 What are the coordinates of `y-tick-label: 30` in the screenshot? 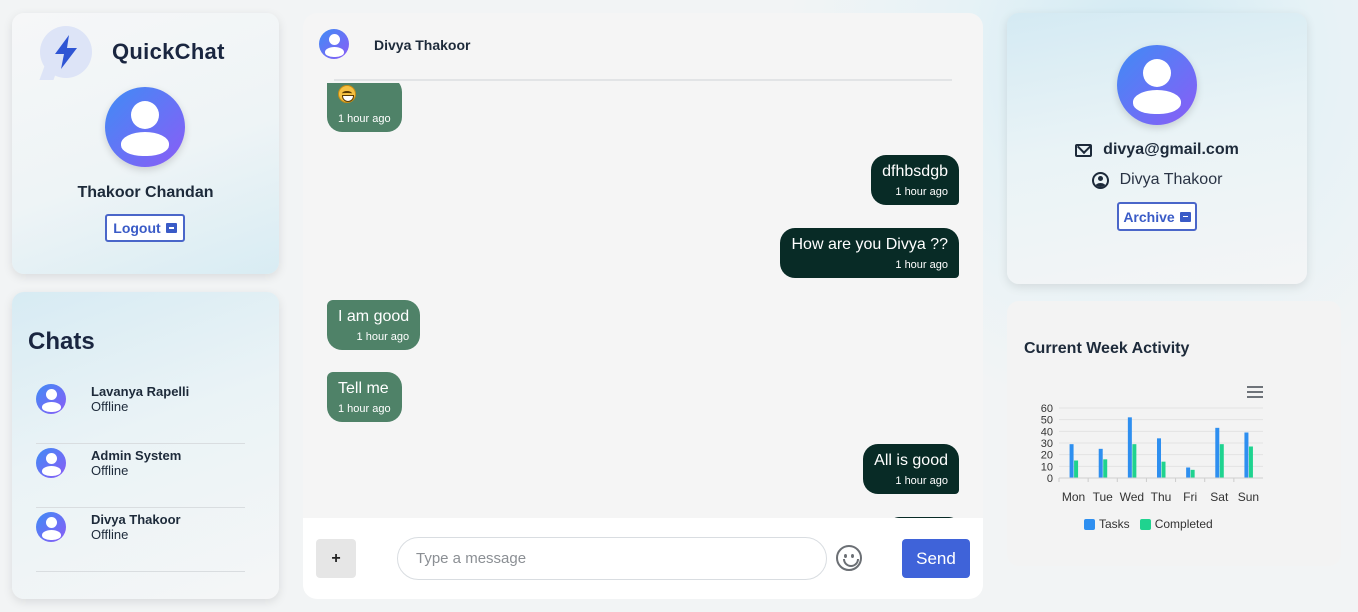 It's located at (1047, 444).